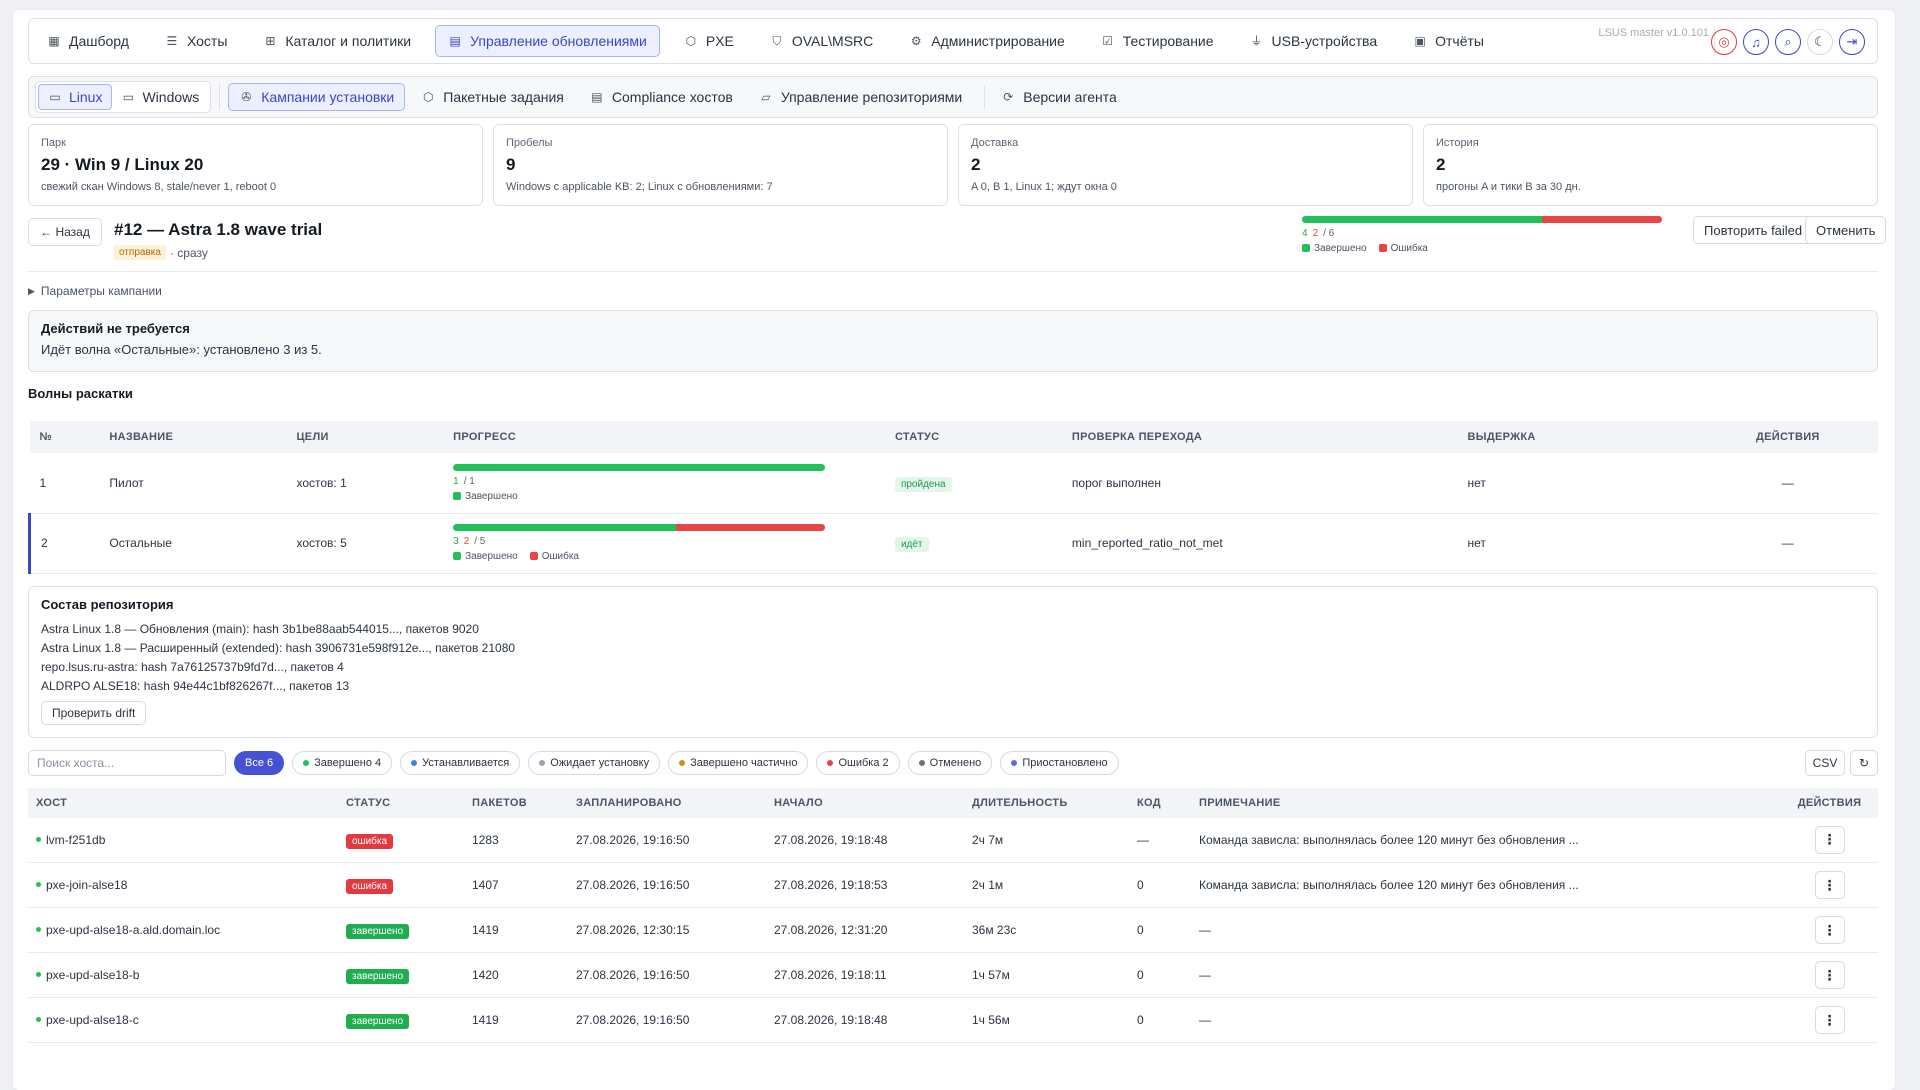 The width and height of the screenshot is (1920, 1090). Describe the element at coordinates (92, 975) in the screenshot. I see `host-name: pxe-upd-alse18-b` at that location.